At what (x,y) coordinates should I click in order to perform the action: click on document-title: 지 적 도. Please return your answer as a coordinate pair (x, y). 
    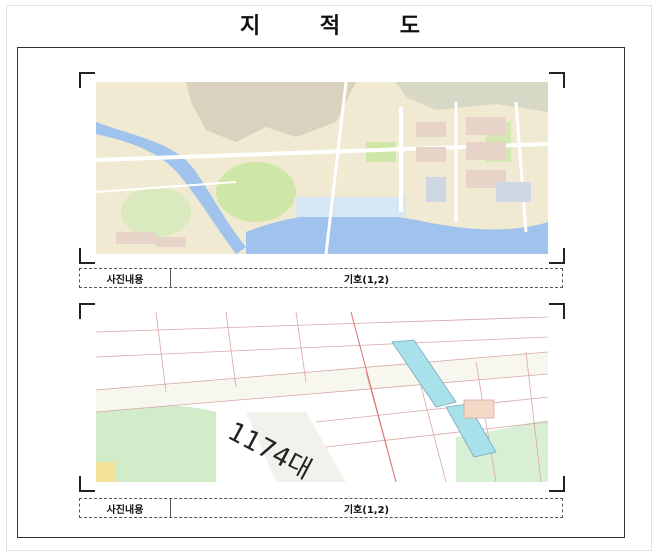
    Looking at the image, I should click on (343, 26).